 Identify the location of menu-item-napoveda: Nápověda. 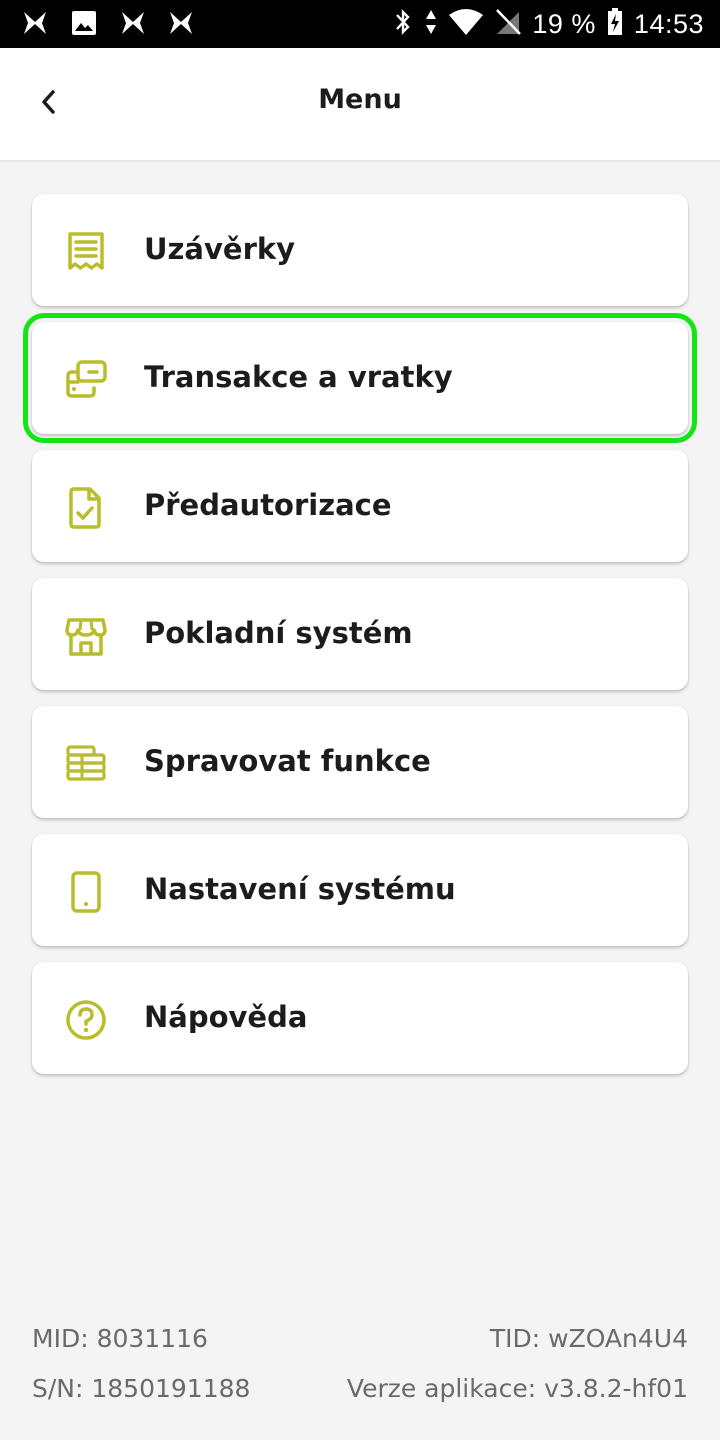
(360, 1018).